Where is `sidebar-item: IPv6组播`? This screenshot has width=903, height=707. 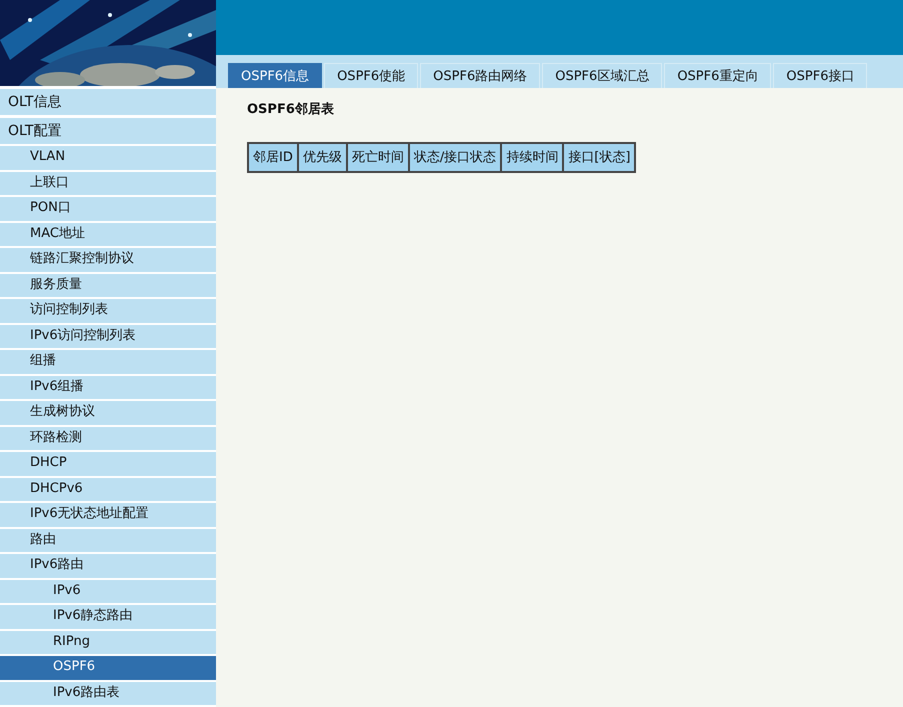 sidebar-item: IPv6组播 is located at coordinates (108, 386).